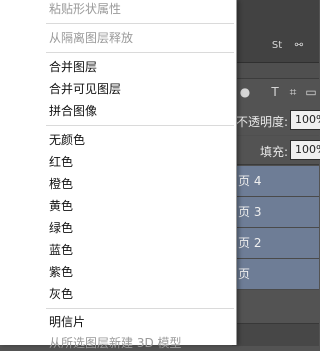 The image size is (320, 351). Describe the element at coordinates (85, 89) in the screenshot. I see `menu-item-merge-visible: 合并可见图层` at that location.